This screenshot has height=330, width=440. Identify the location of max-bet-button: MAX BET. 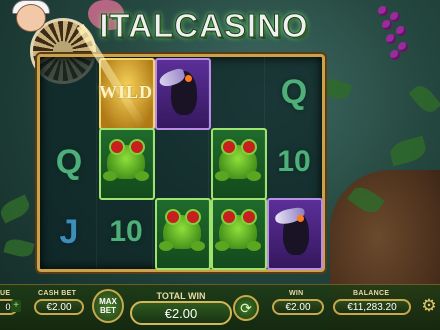
(108, 306).